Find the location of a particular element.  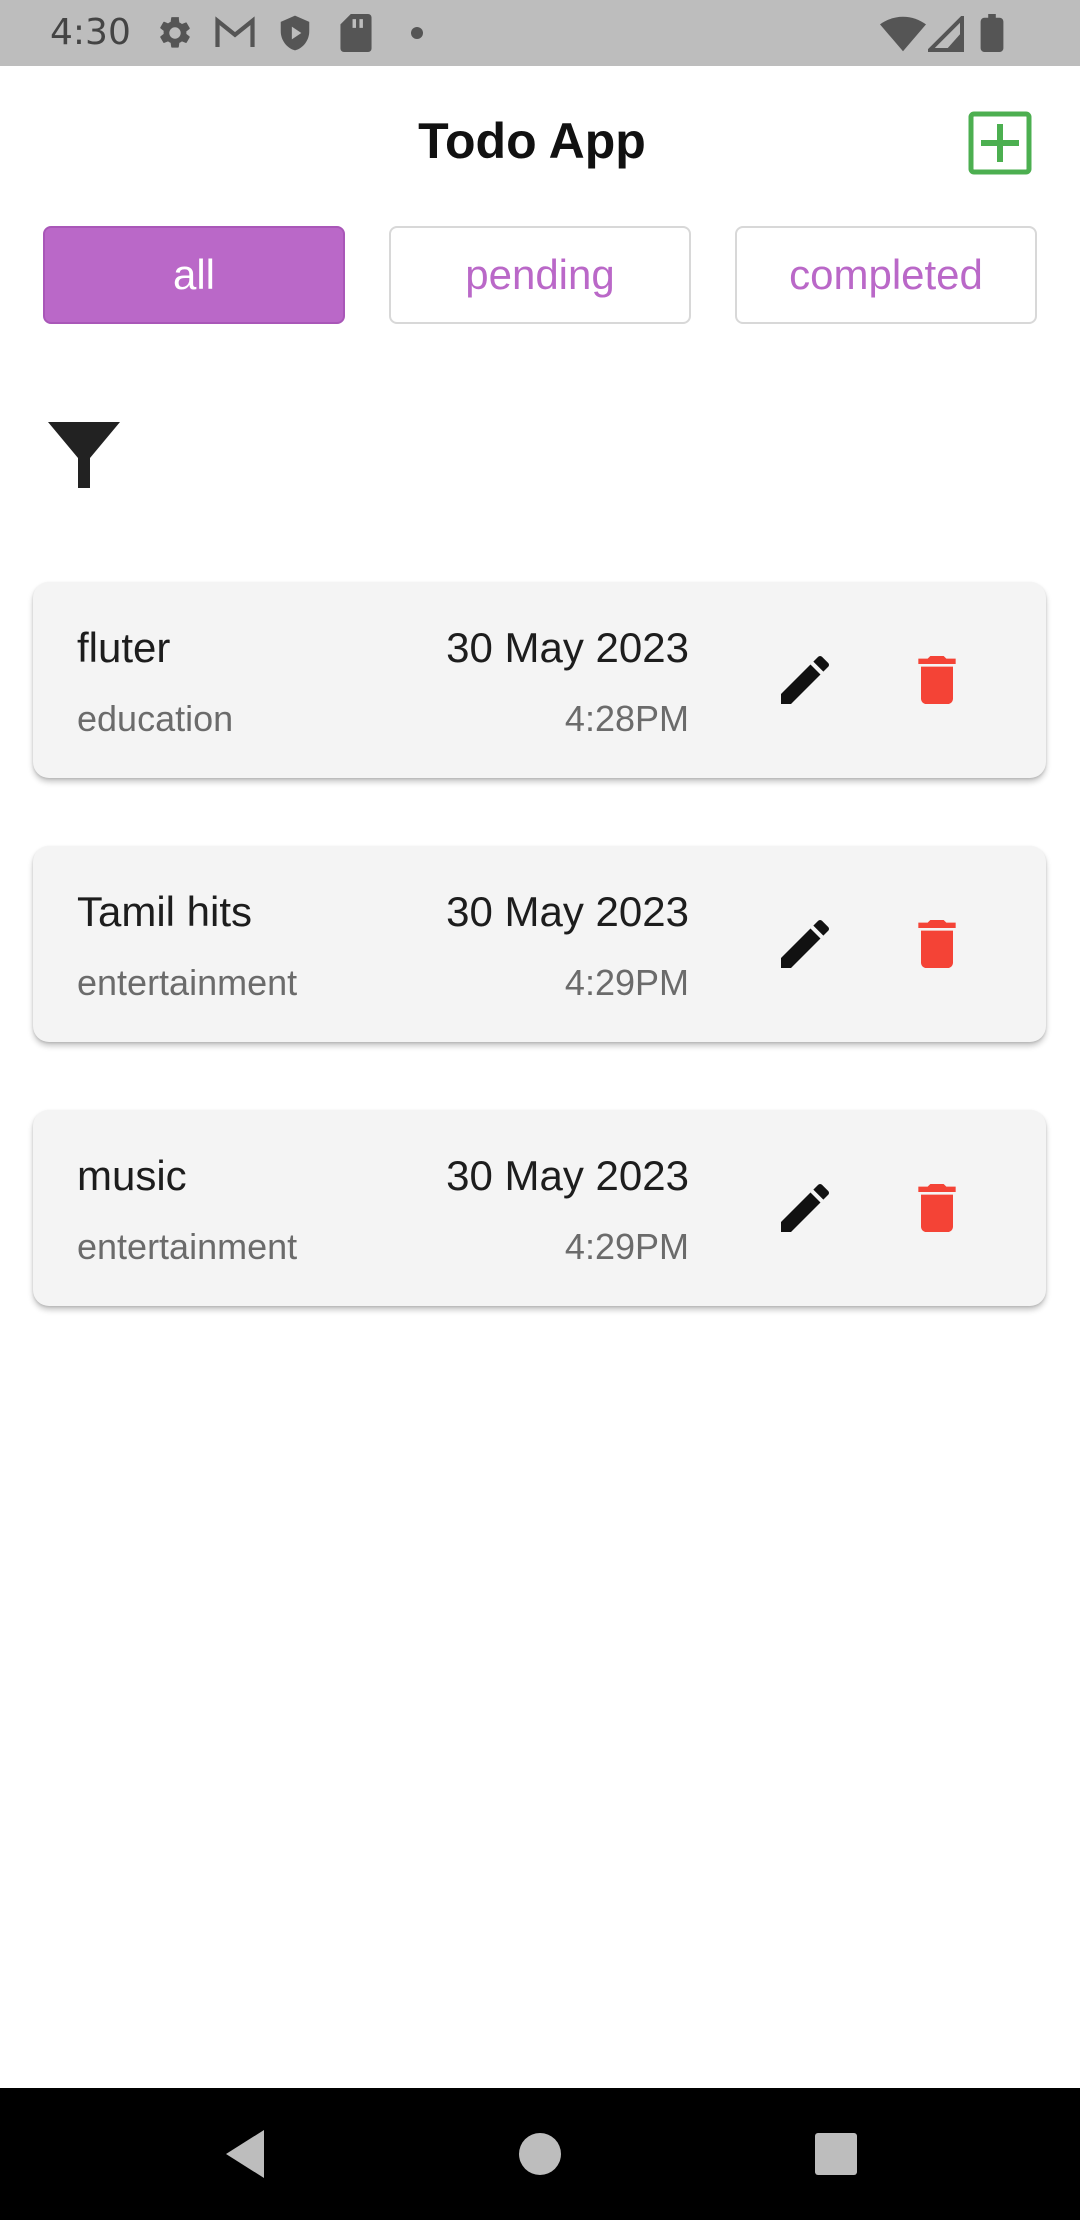

todo-card: fluter education 30 May 2023 4:28PM is located at coordinates (539, 680).